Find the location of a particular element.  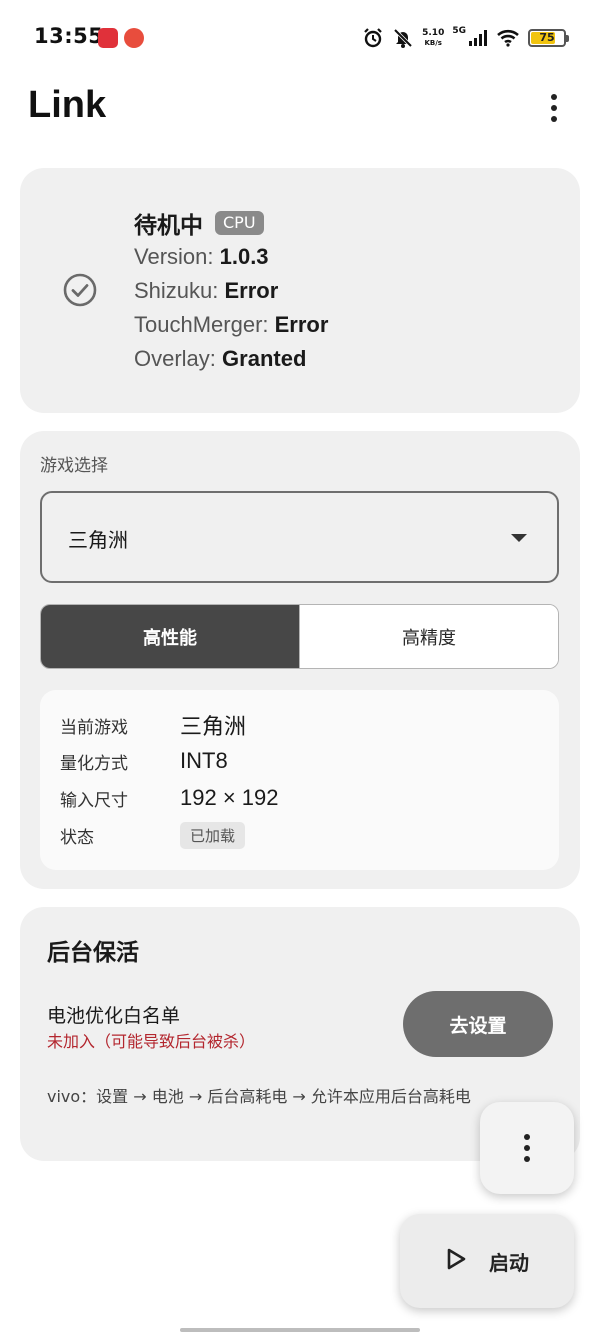

start-label: 启动 is located at coordinates (509, 1262).